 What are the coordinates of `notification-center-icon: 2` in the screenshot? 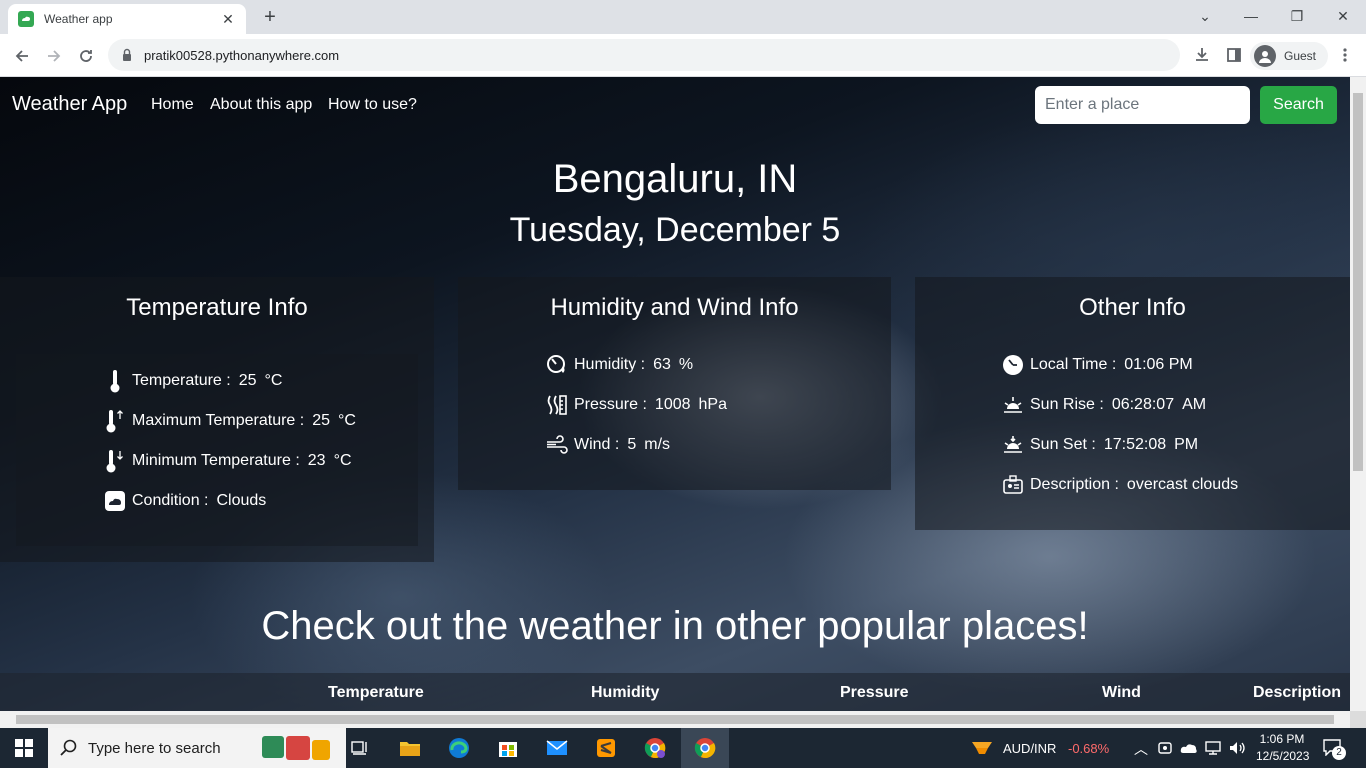 It's located at (1334, 749).